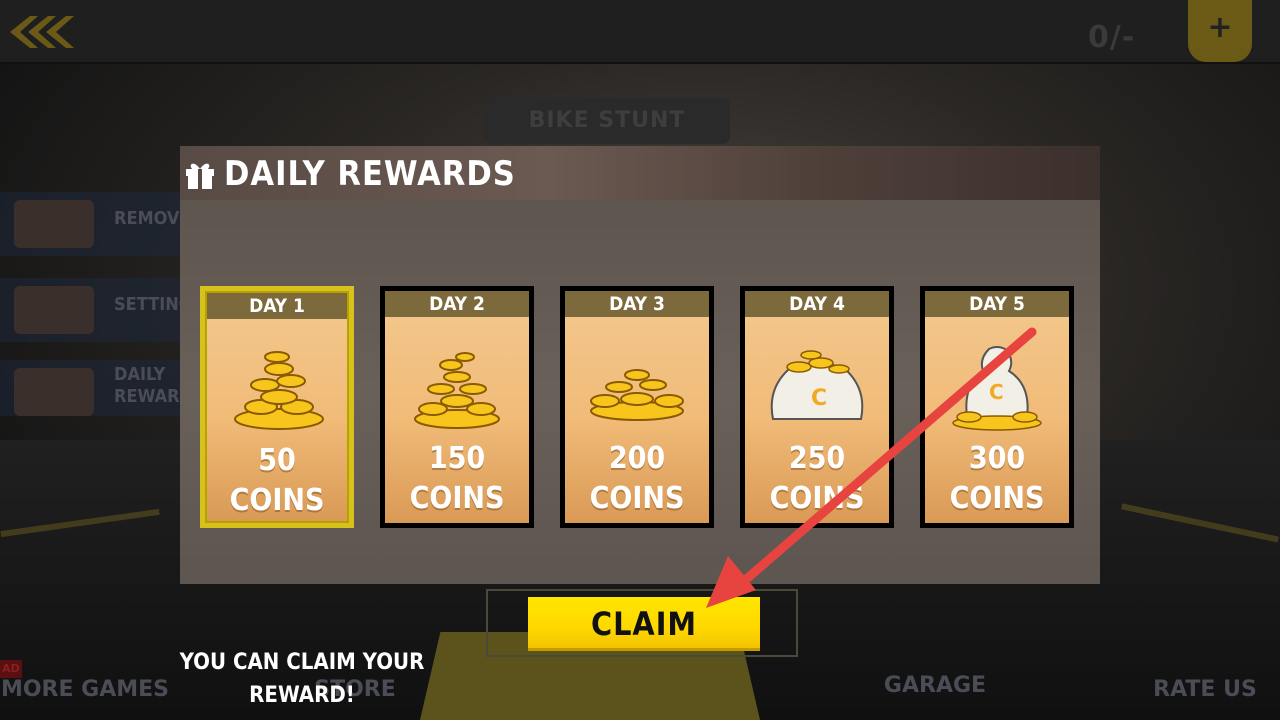 Image resolution: width=1280 pixels, height=720 pixels. Describe the element at coordinates (277, 460) in the screenshot. I see `reward-amount: 50` at that location.